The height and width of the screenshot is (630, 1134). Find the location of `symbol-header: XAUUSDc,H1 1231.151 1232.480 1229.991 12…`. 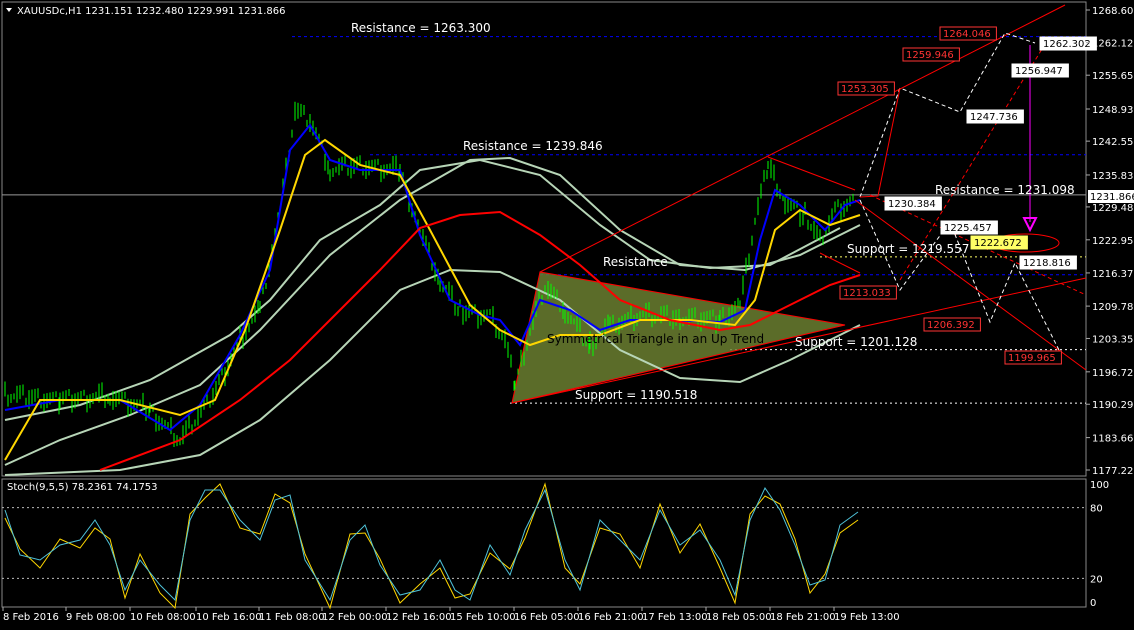

symbol-header: XAUUSDc,H1 1231.151 1232.480 1229.991 12… is located at coordinates (151, 11).